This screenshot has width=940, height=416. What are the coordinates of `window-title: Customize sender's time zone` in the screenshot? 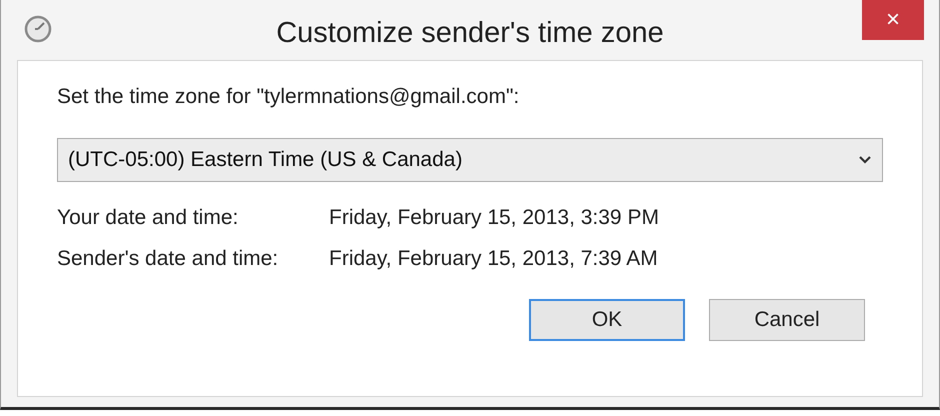 It's located at (470, 33).